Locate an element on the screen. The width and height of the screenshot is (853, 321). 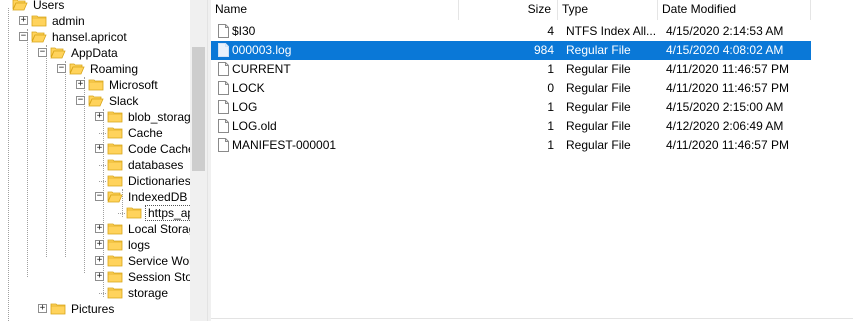
tree-item-label: https_app is located at coordinates (167, 213).